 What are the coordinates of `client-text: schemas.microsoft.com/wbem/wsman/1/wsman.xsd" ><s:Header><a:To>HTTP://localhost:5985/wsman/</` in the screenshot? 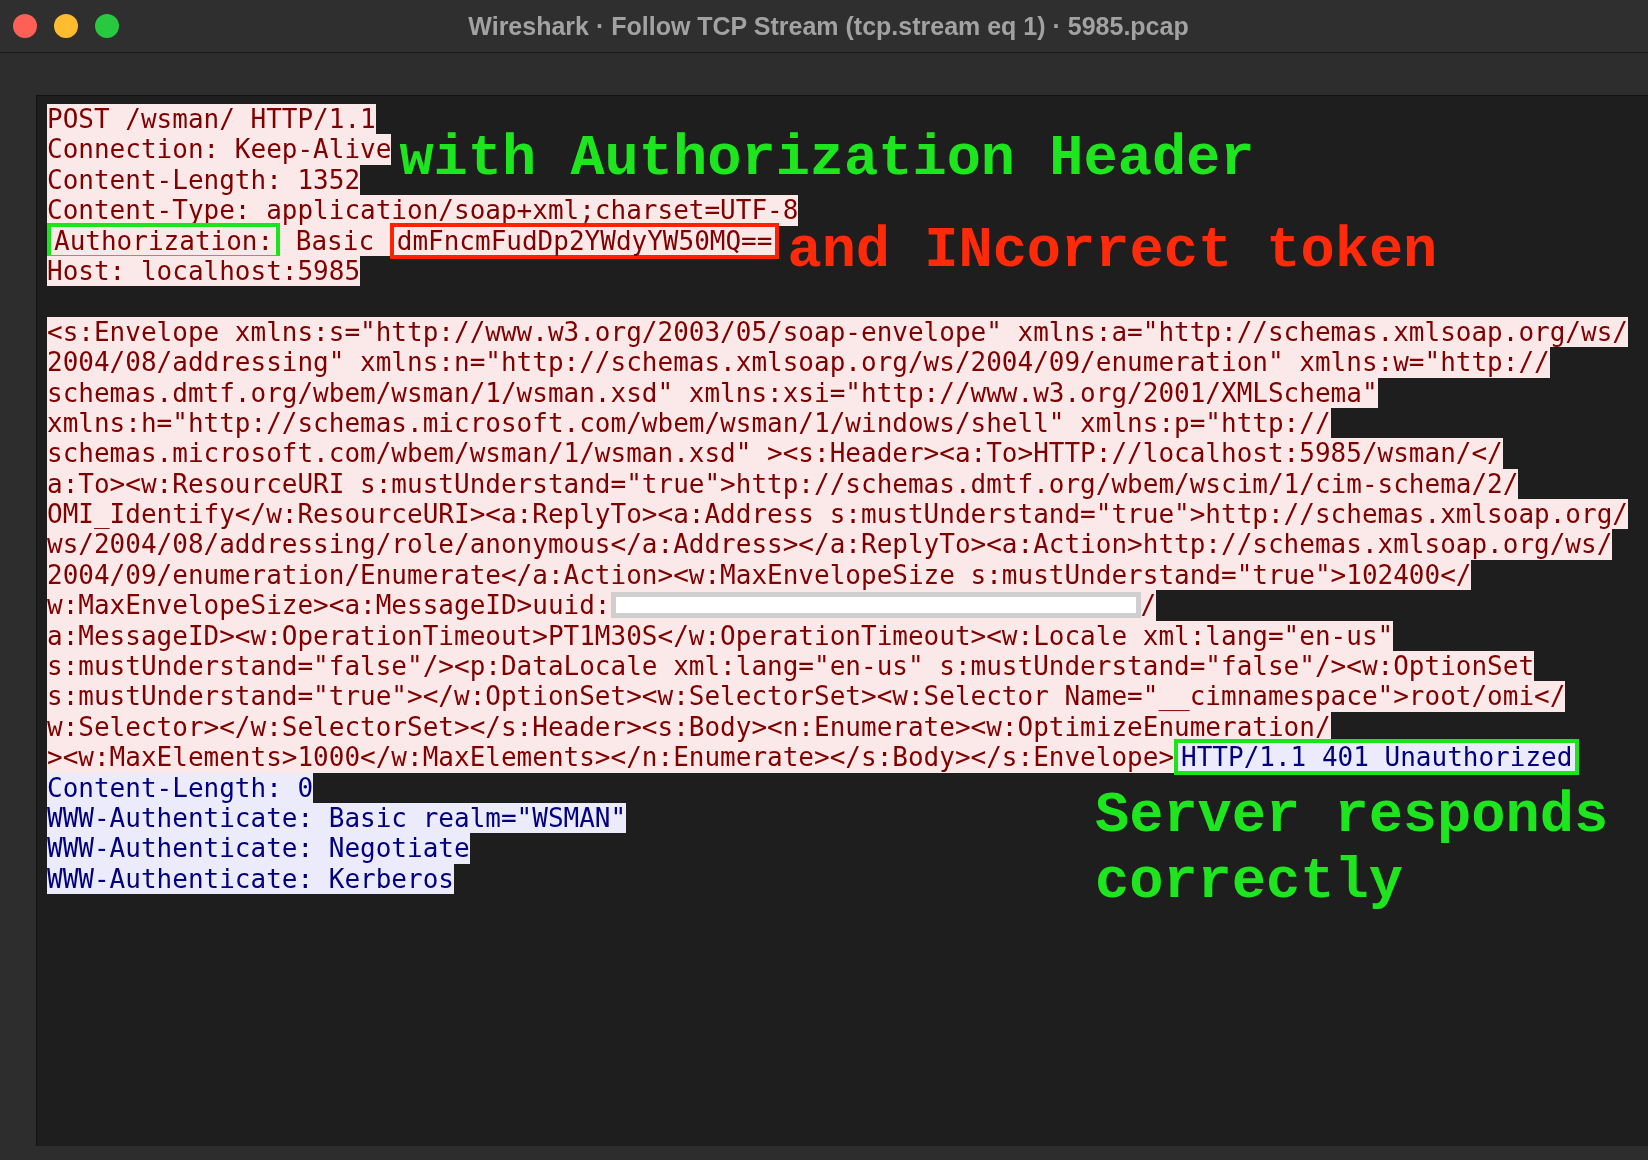 It's located at (775, 453).